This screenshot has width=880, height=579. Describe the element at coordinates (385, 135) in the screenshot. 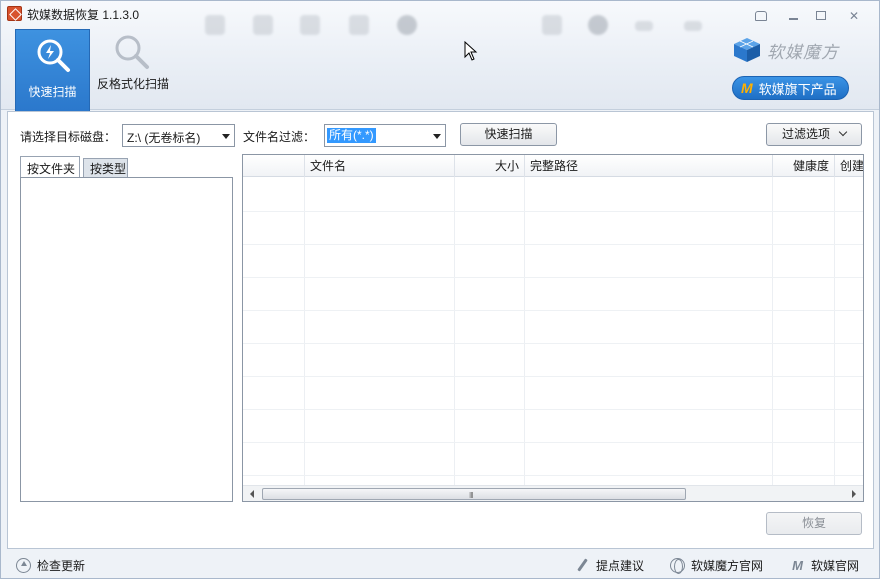

I see `filter-select: 所有(*.*)` at that location.